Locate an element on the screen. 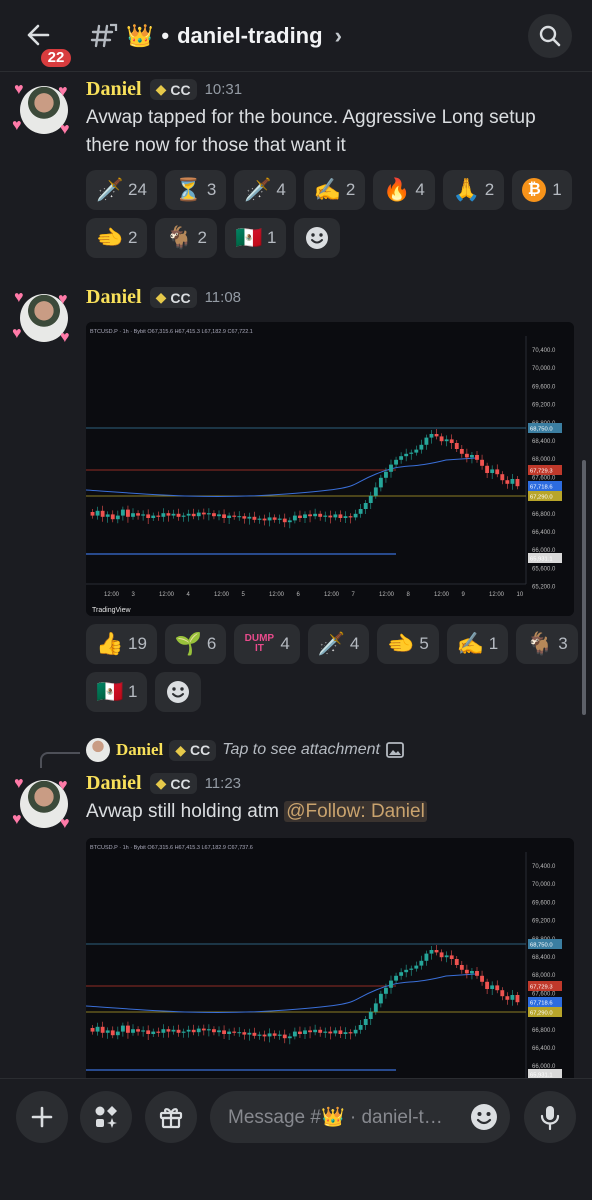  reaction-pill: 🐐 2 is located at coordinates (186, 238).